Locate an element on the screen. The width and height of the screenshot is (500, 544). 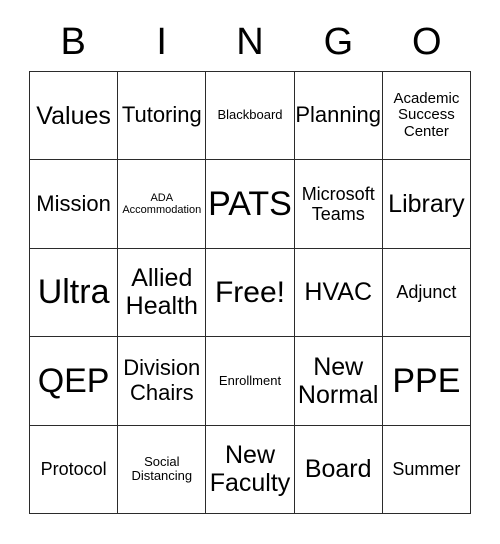
bingo-cell-label: Board is located at coordinates (338, 469).